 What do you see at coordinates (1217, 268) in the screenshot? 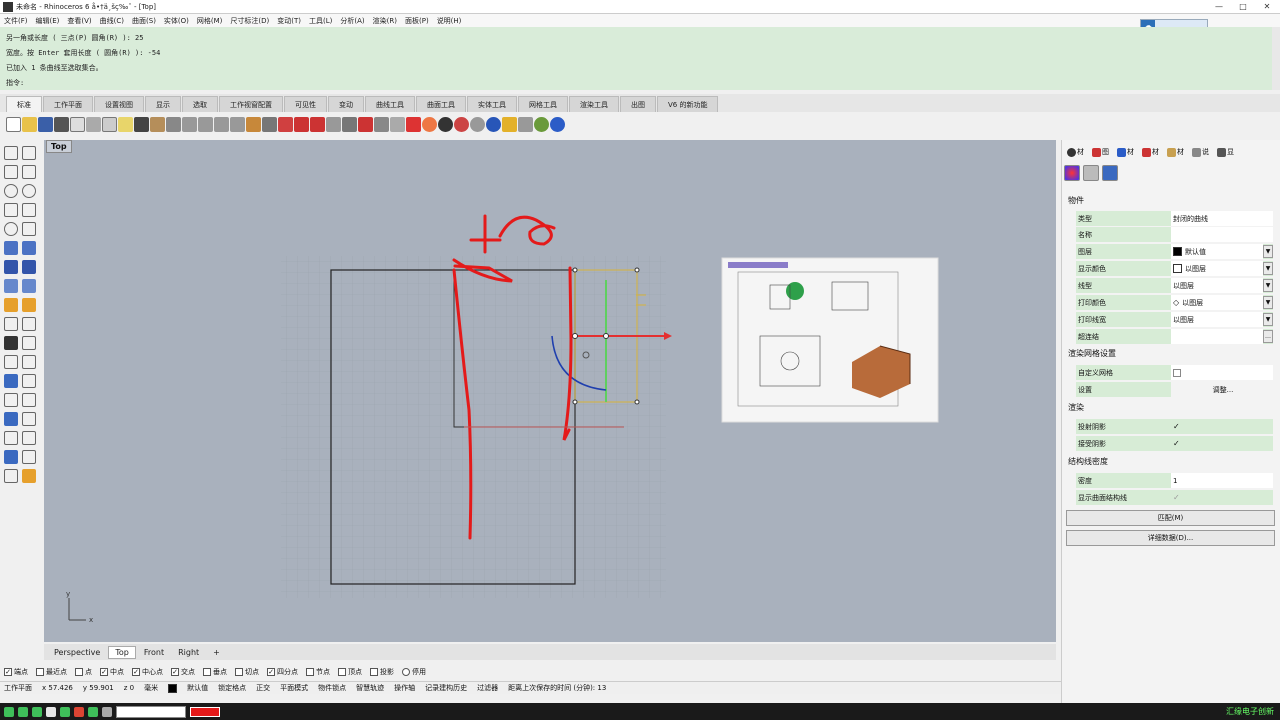
I see `prop-display-color-value: 以图层` at bounding box center [1217, 268].